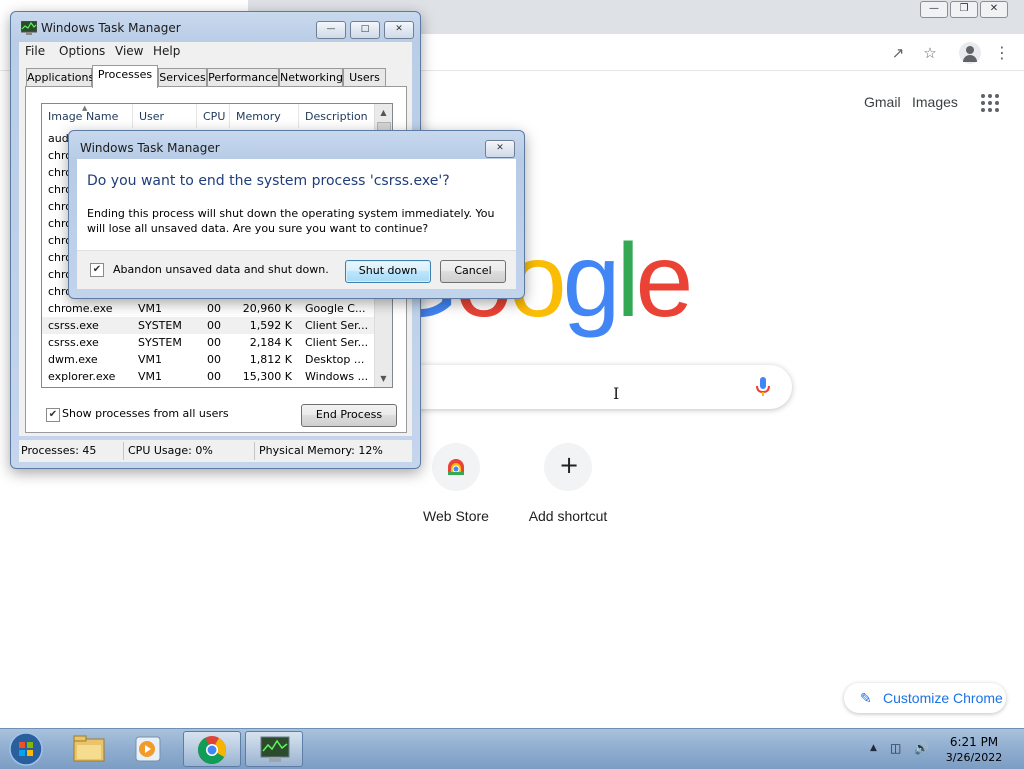 This screenshot has height=769, width=1024. I want to click on add-shortcut-tile: +, so click(568, 467).